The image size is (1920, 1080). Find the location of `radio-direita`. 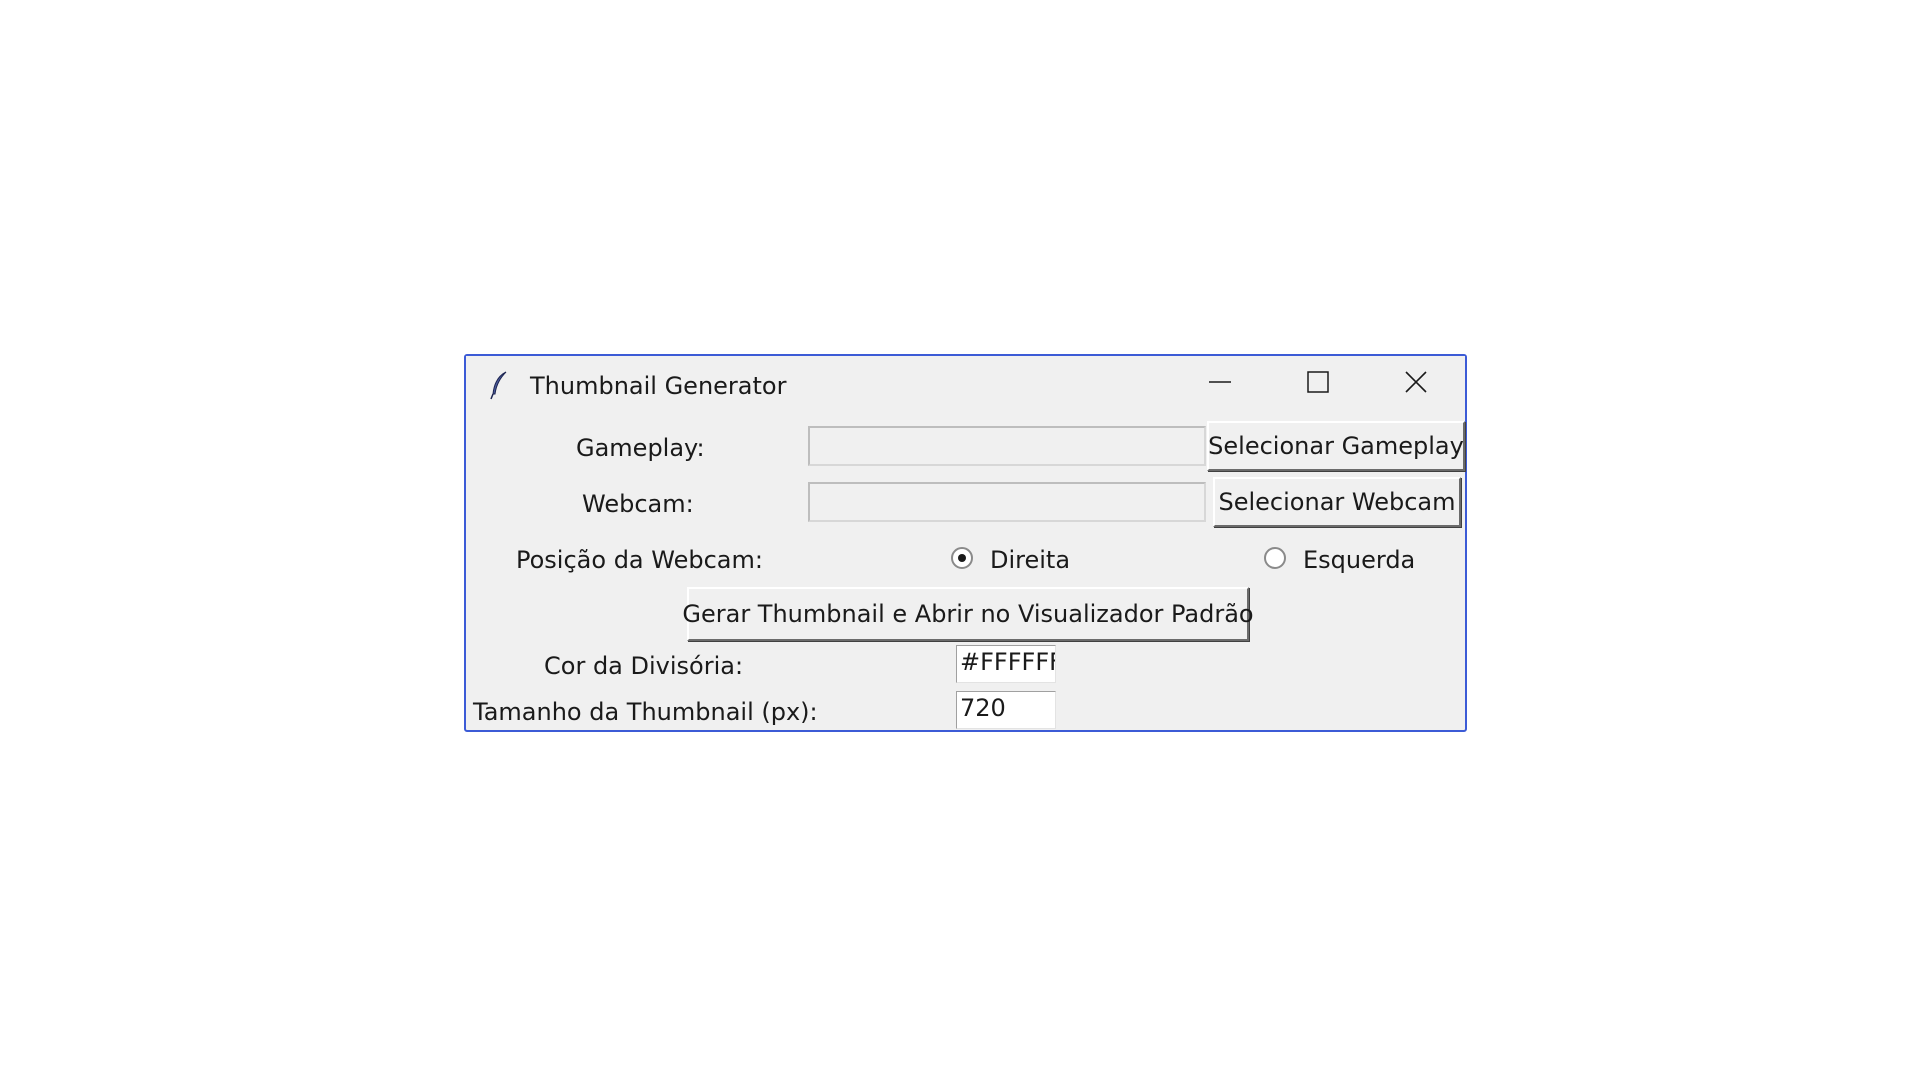

radio-direita is located at coordinates (962, 558).